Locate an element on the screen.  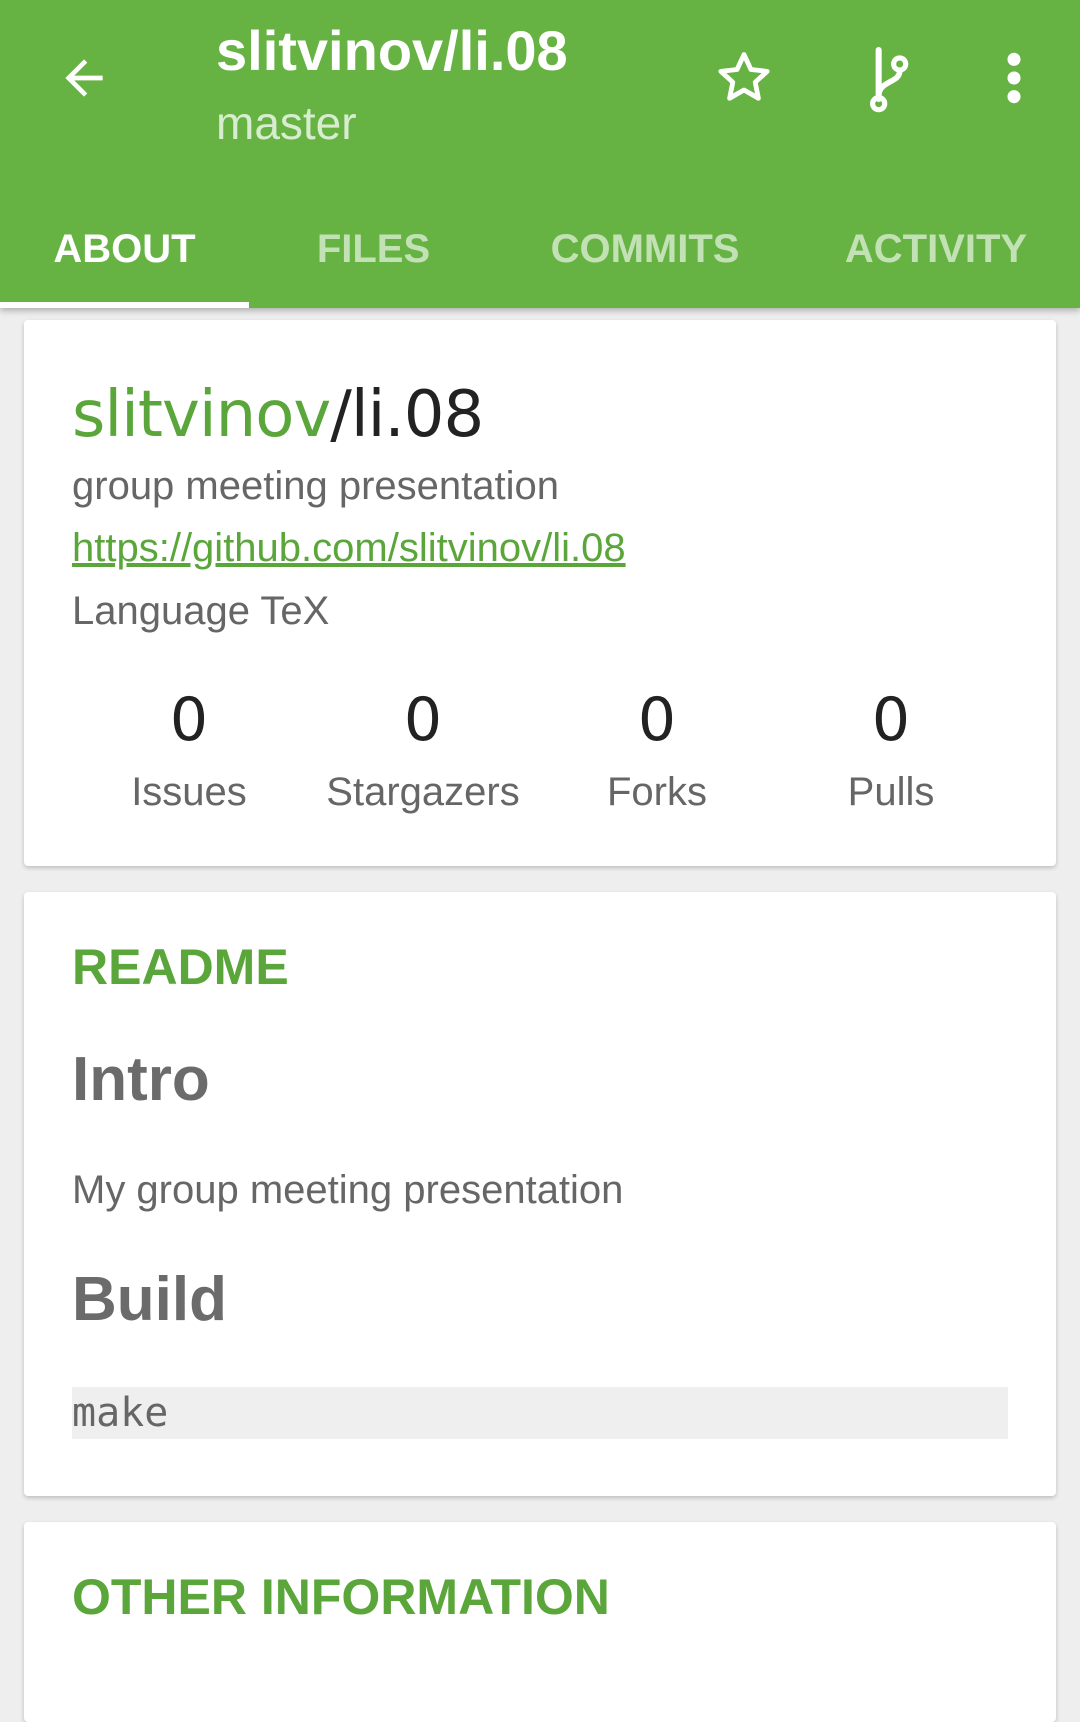
repo-url-link: https://github.com/slitvinov/li.08 is located at coordinates (349, 548).